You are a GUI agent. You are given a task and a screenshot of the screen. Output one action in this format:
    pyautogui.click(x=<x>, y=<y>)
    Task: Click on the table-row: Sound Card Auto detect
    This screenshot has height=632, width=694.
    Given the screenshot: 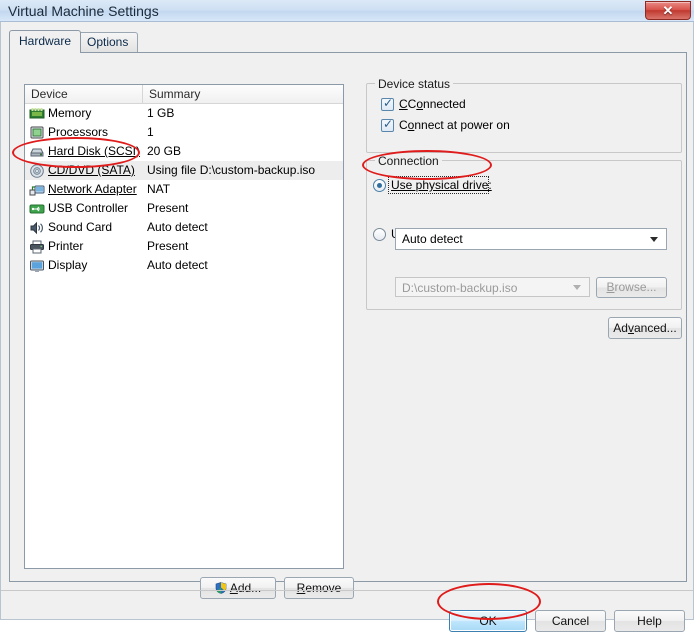 What is the action you would take?
    pyautogui.click(x=184, y=227)
    